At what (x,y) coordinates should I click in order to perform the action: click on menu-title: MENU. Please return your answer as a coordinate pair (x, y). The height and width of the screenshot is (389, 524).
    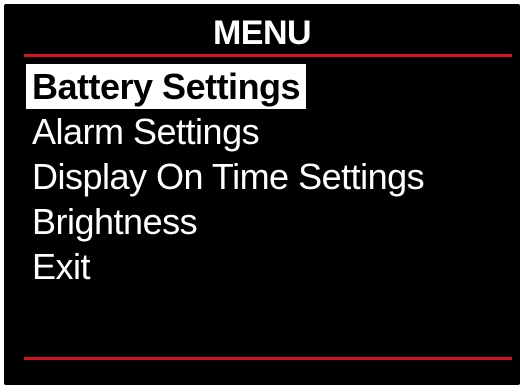
    Looking at the image, I should click on (262, 33).